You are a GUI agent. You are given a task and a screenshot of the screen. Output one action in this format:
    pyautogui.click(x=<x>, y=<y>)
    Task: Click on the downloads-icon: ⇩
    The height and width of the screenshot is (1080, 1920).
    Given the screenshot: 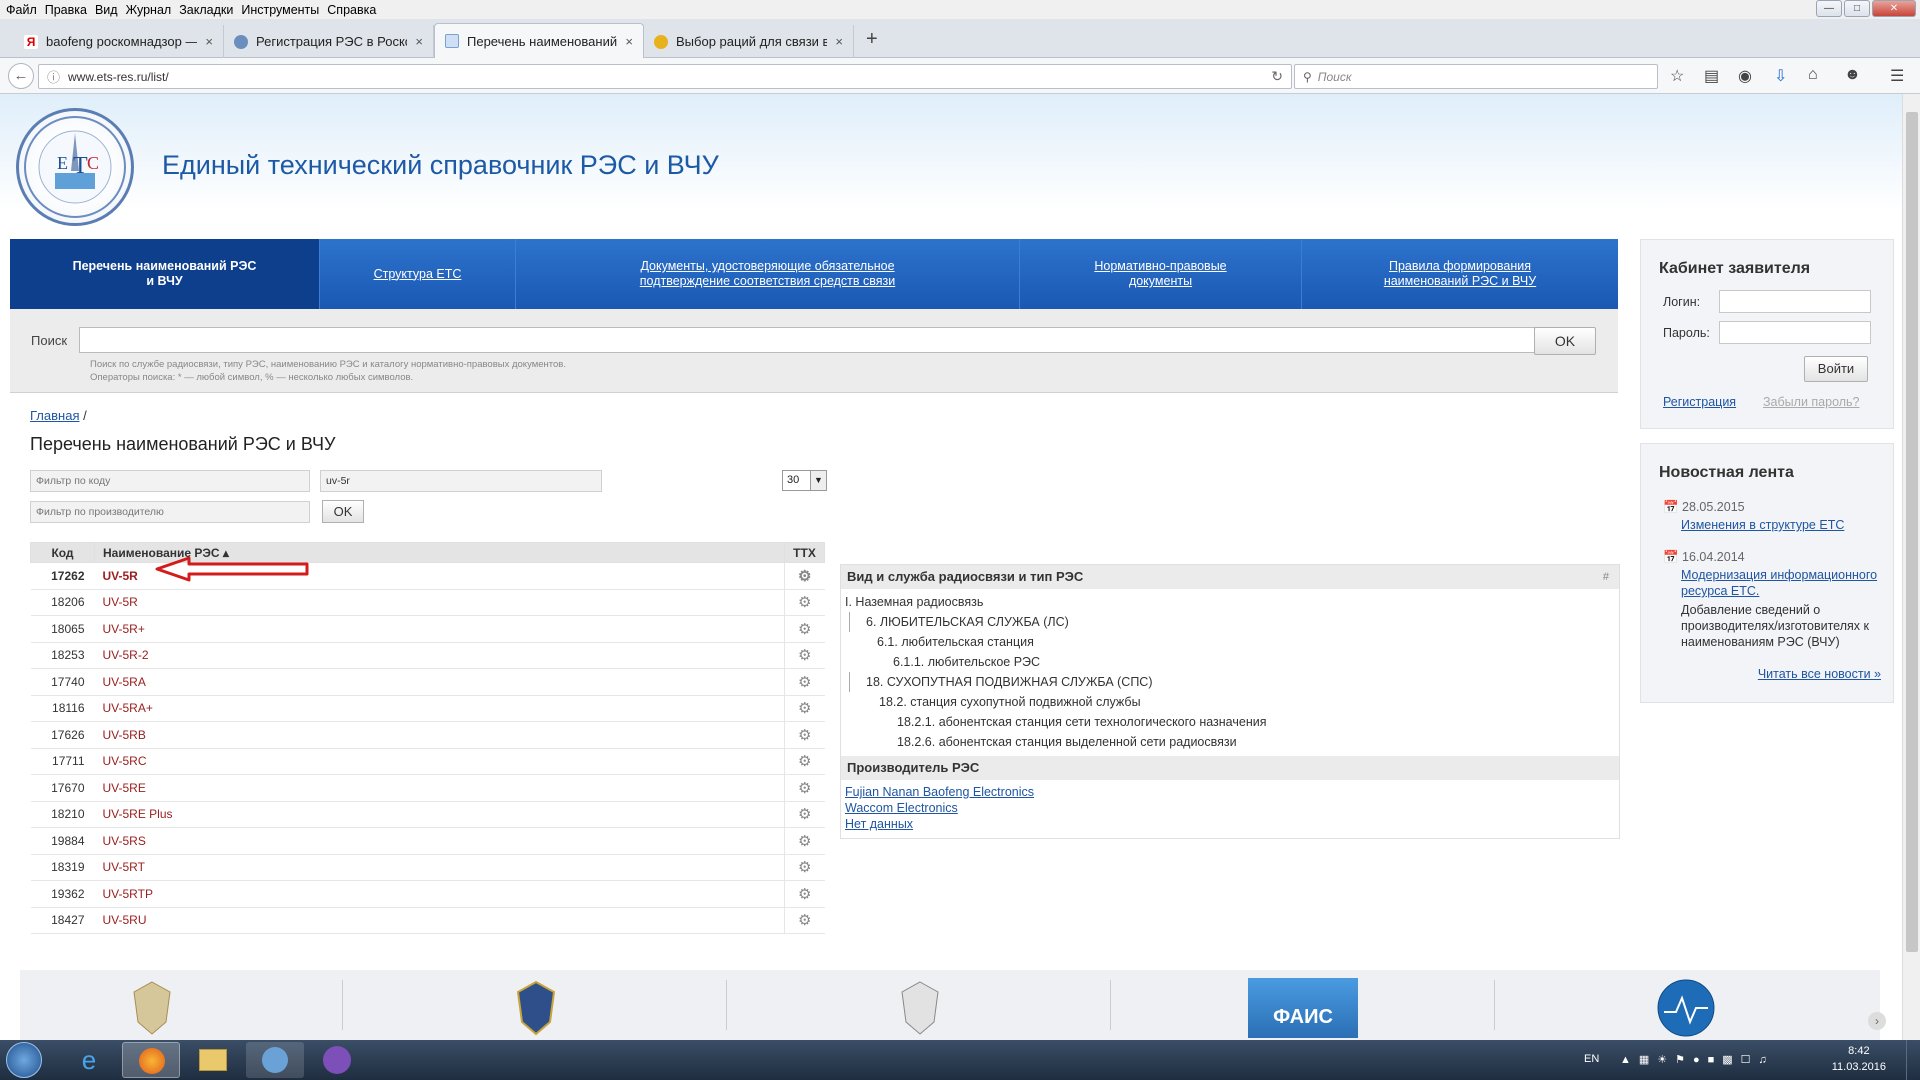 What is the action you would take?
    pyautogui.click(x=1780, y=76)
    